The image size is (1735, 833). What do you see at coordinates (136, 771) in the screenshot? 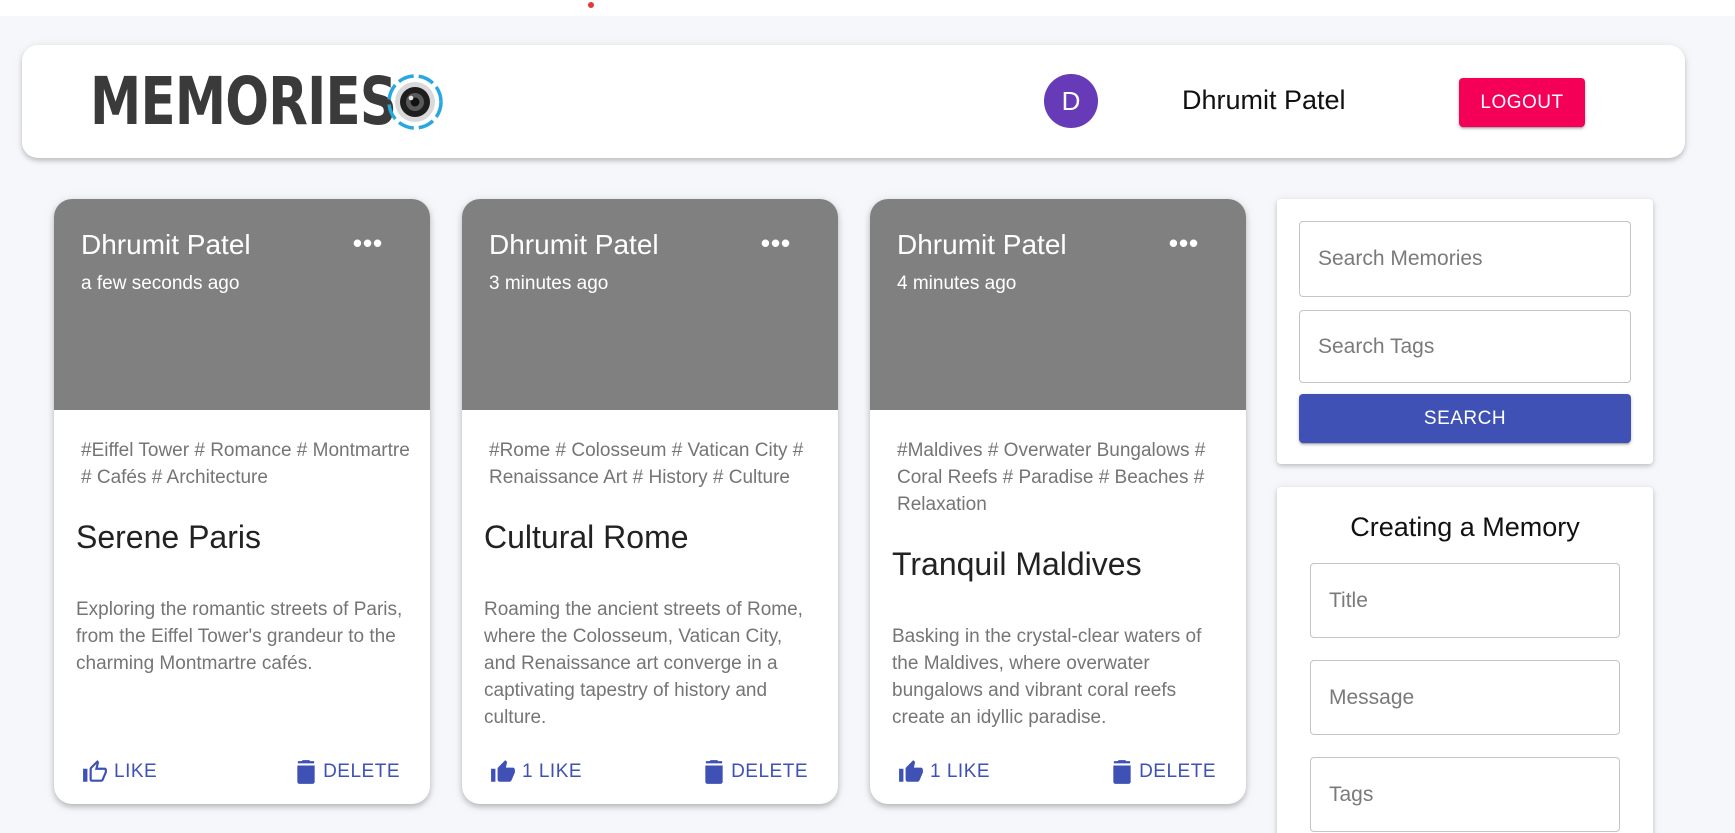
I see `like-label: LIKE` at bounding box center [136, 771].